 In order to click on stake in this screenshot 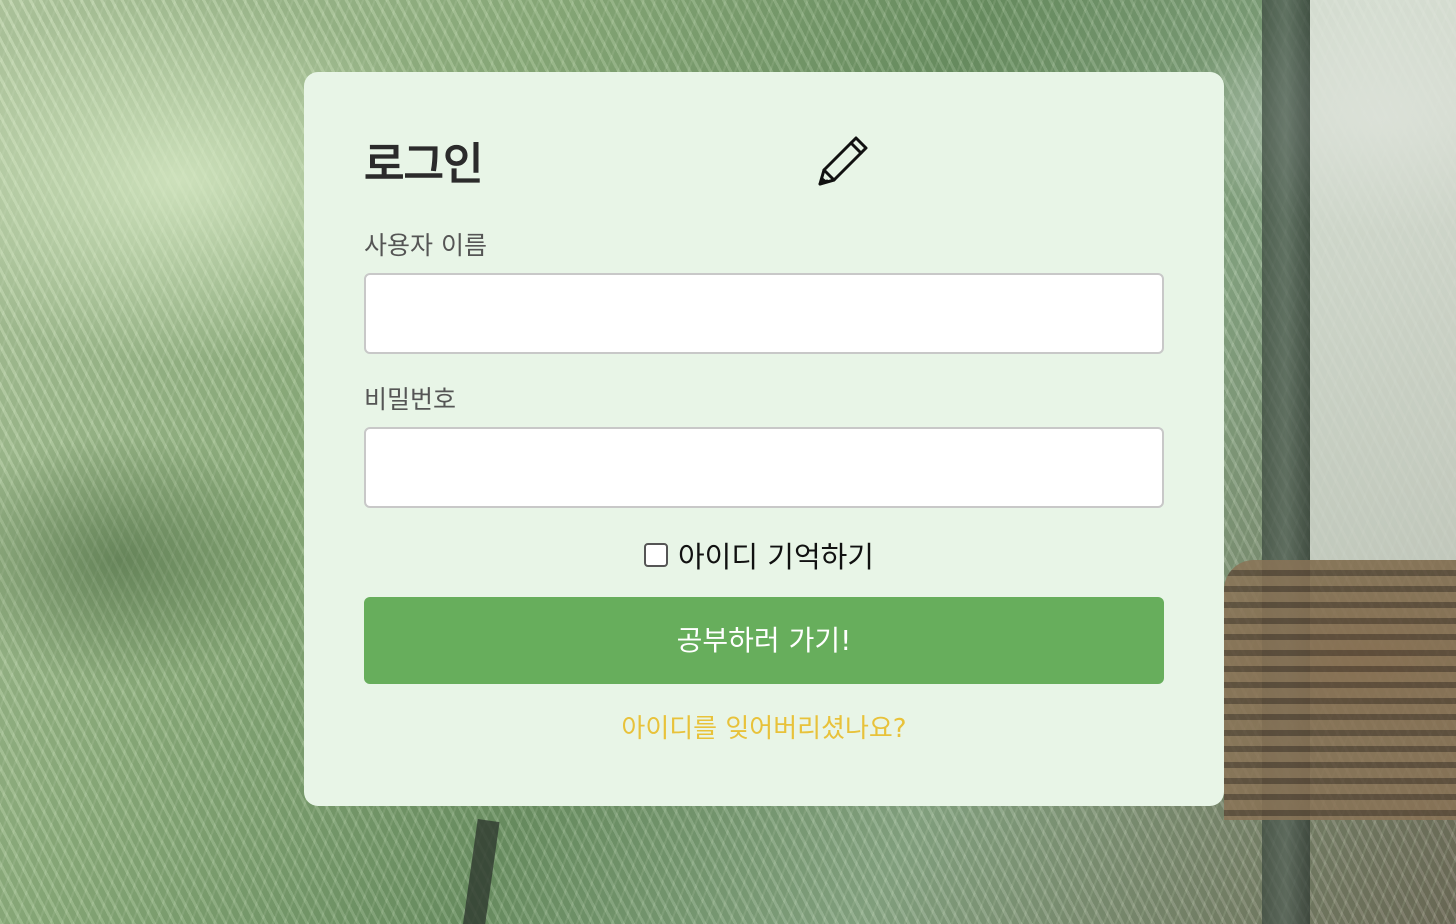, I will do `click(481, 871)`.